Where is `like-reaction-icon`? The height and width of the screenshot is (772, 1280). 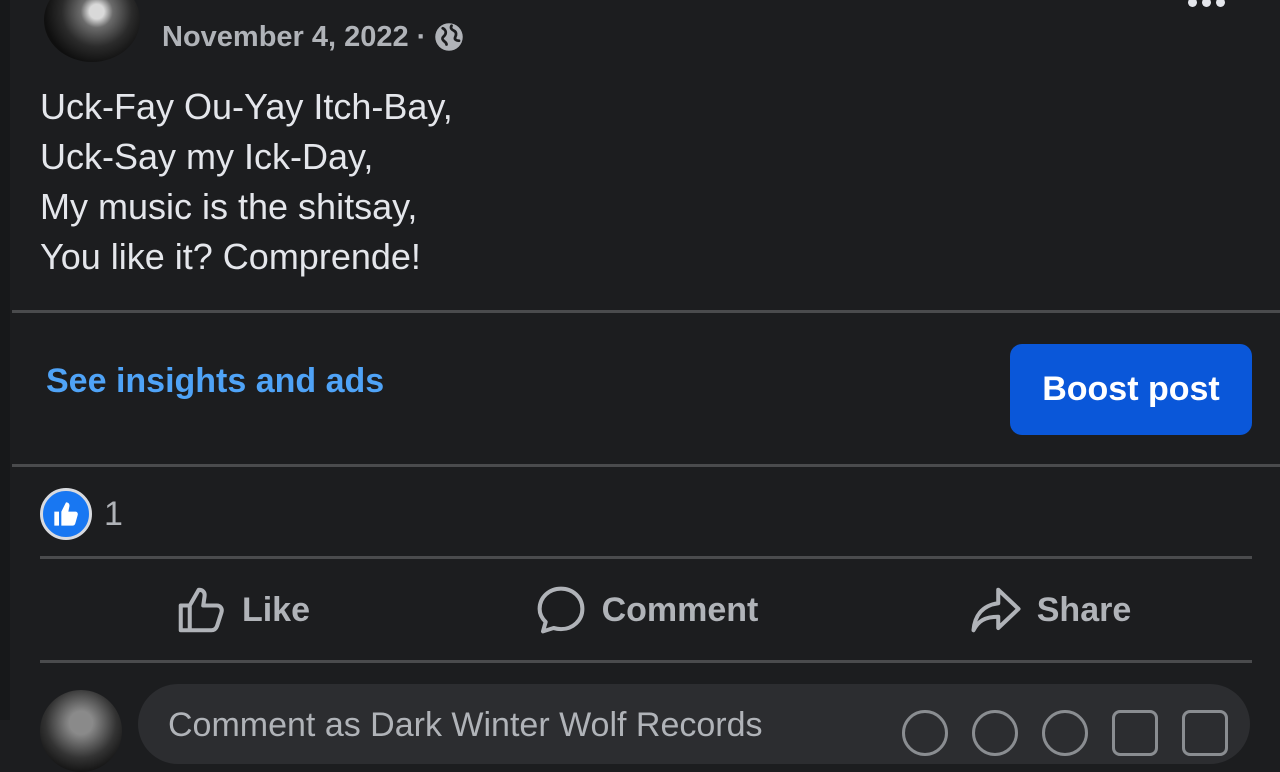
like-reaction-icon is located at coordinates (66, 514).